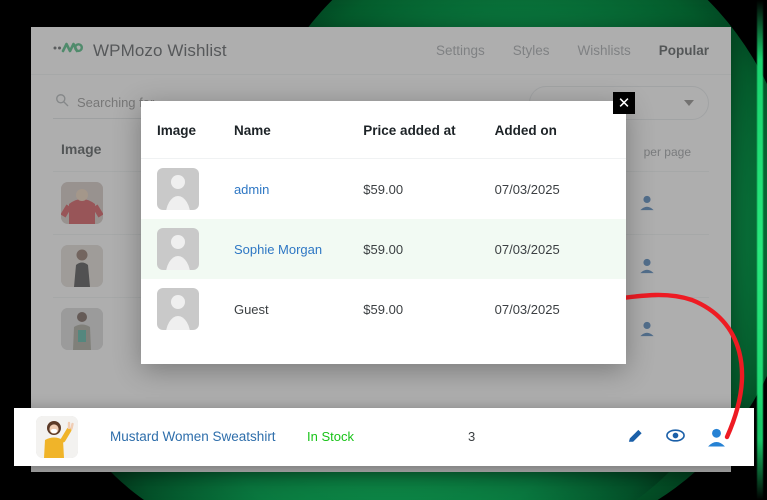 The height and width of the screenshot is (500, 767). What do you see at coordinates (330, 436) in the screenshot?
I see `stock-status: In Stock` at bounding box center [330, 436].